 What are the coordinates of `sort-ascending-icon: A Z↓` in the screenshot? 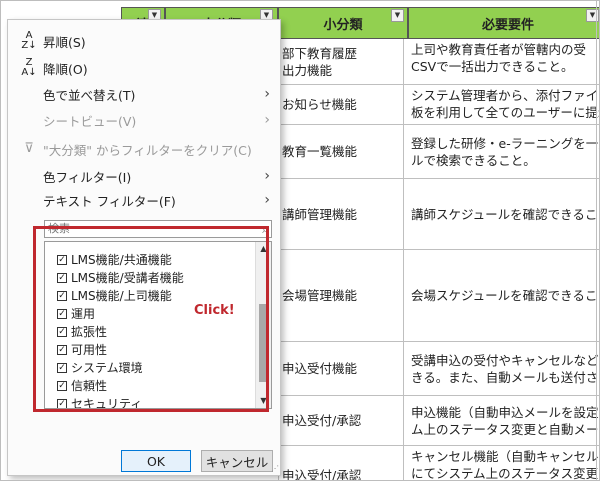 It's located at (29, 40).